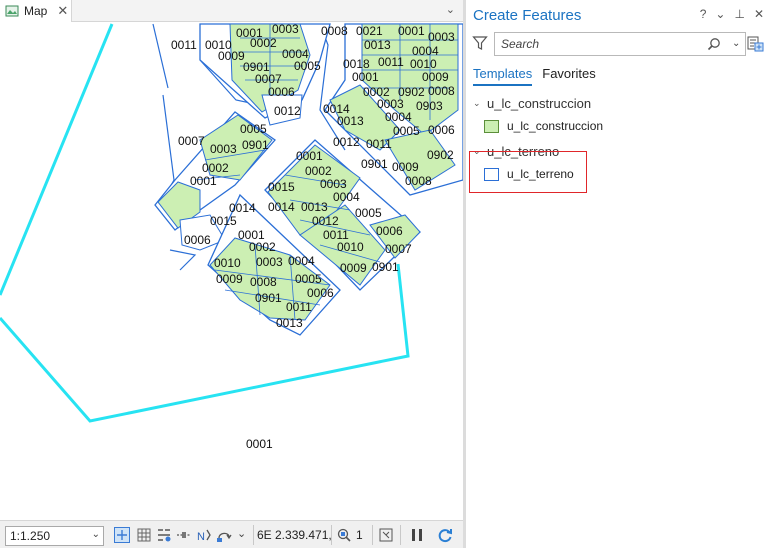 This screenshot has height=548, width=770. What do you see at coordinates (539, 103) in the screenshot?
I see `group-header-label: u_lc_construccion` at bounding box center [539, 103].